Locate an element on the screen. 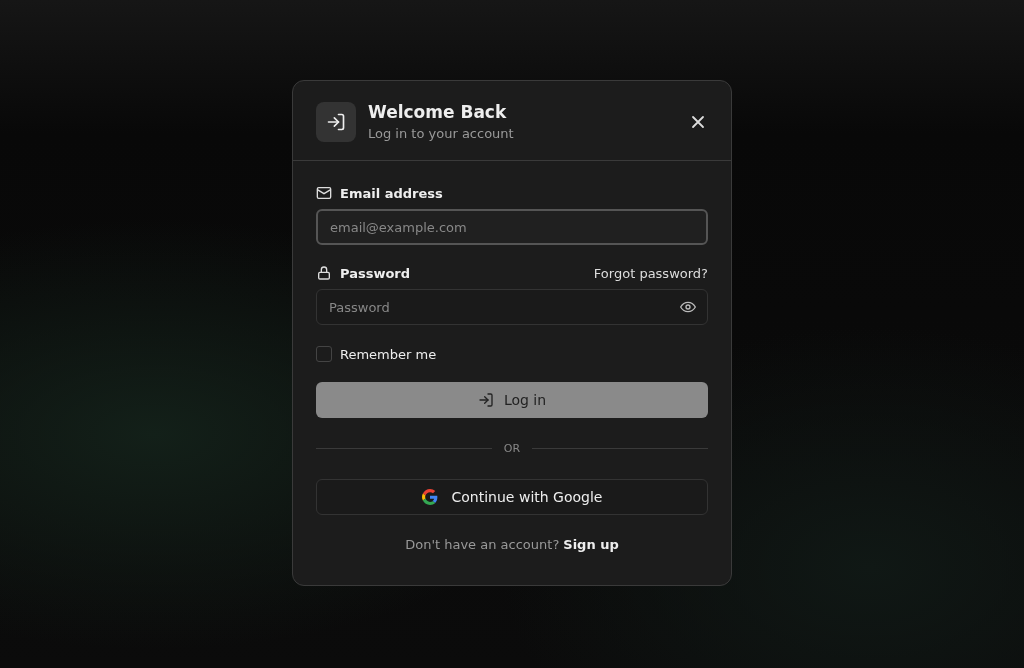  mail-icon is located at coordinates (324, 193).